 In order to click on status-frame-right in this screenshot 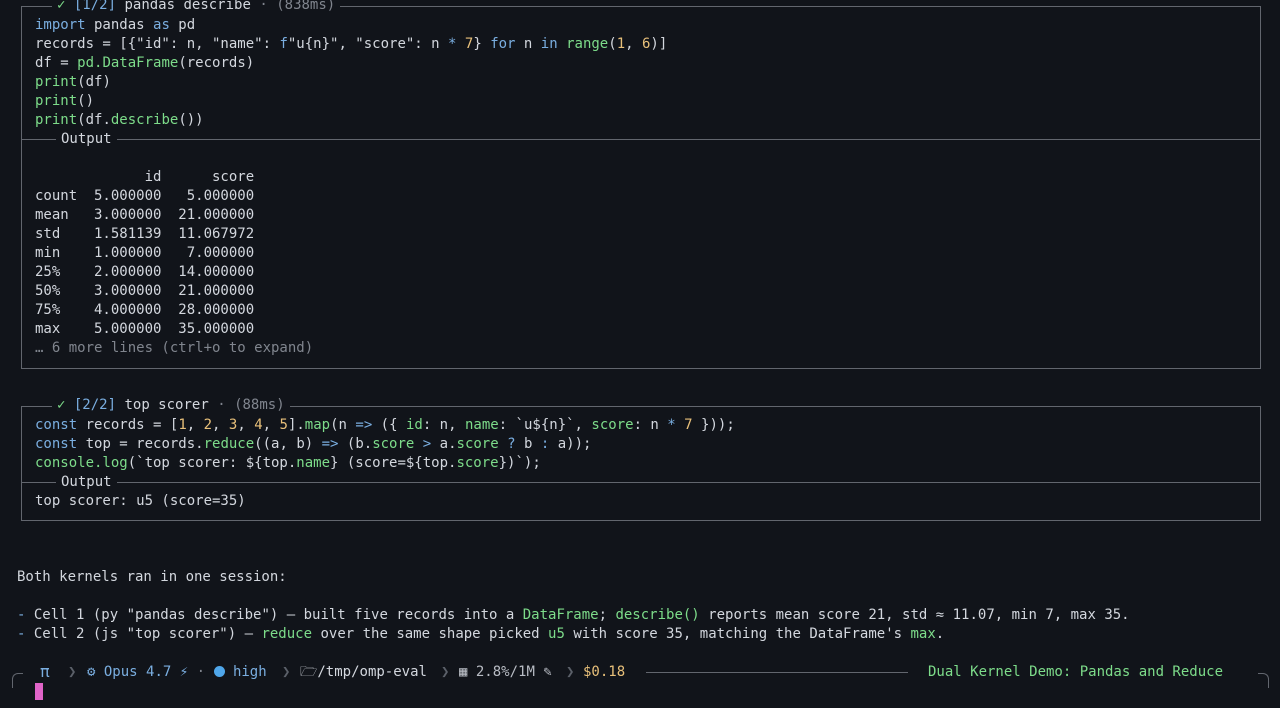, I will do `click(1263, 680)`.